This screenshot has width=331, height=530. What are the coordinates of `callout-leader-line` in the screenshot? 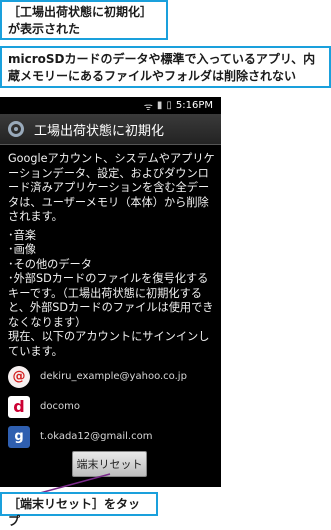 It's located at (75, 483).